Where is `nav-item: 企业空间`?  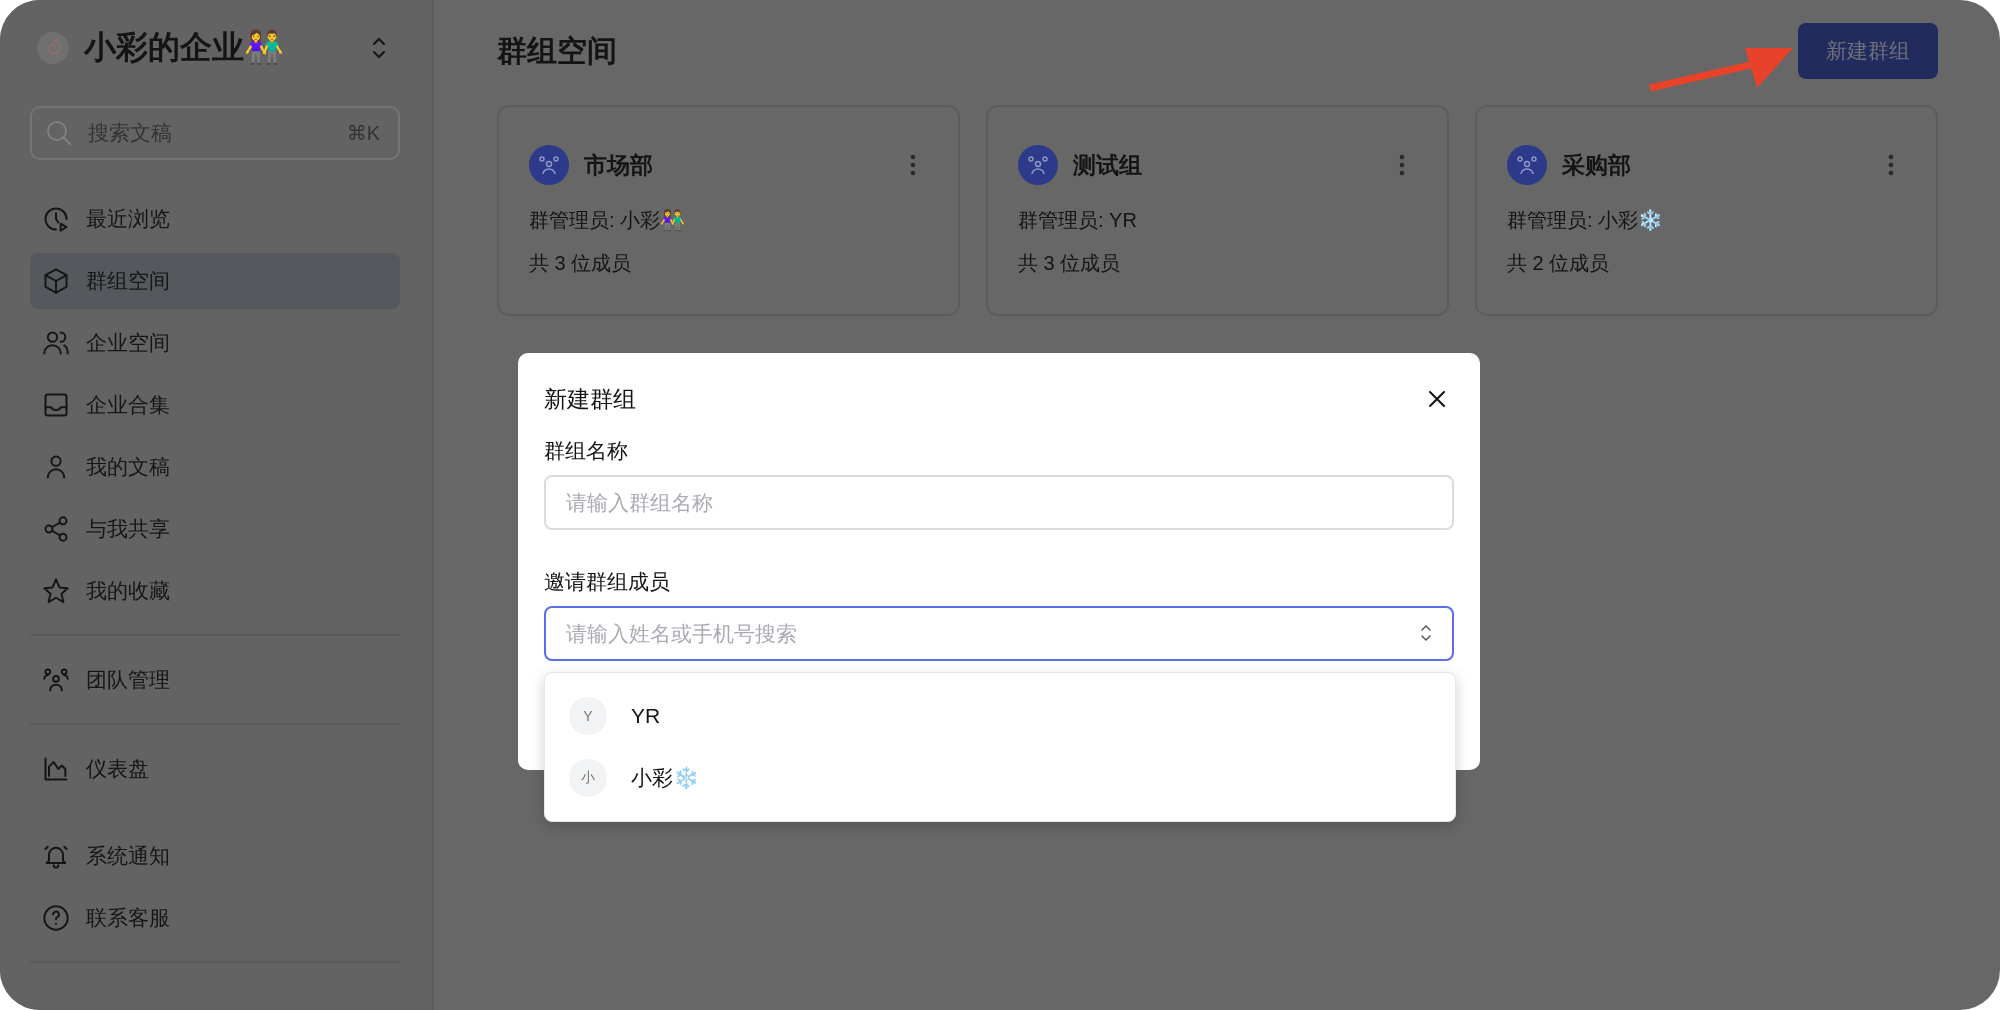
nav-item: 企业空间 is located at coordinates (215, 343).